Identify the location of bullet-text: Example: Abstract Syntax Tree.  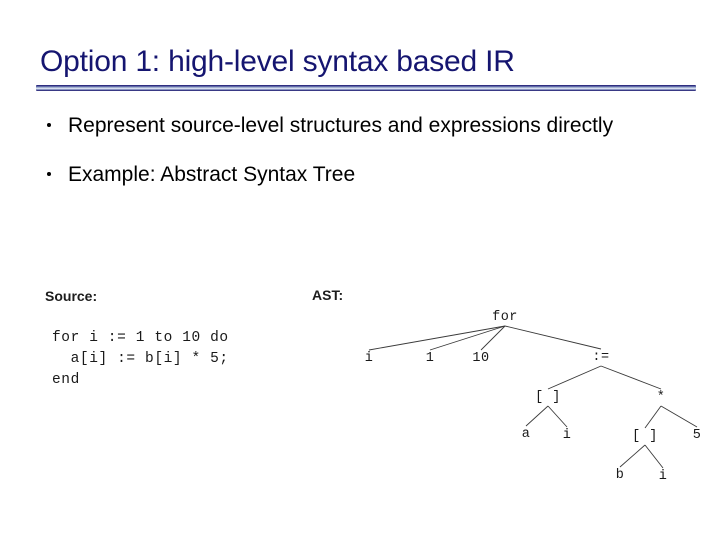
(212, 174).